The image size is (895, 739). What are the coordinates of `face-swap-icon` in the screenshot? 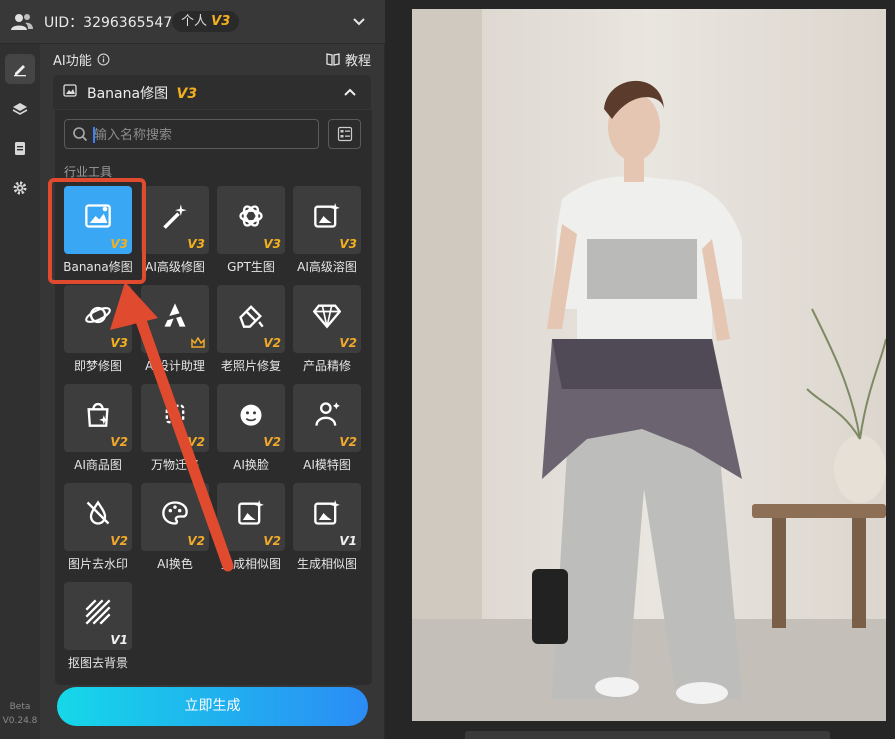 It's located at (251, 415).